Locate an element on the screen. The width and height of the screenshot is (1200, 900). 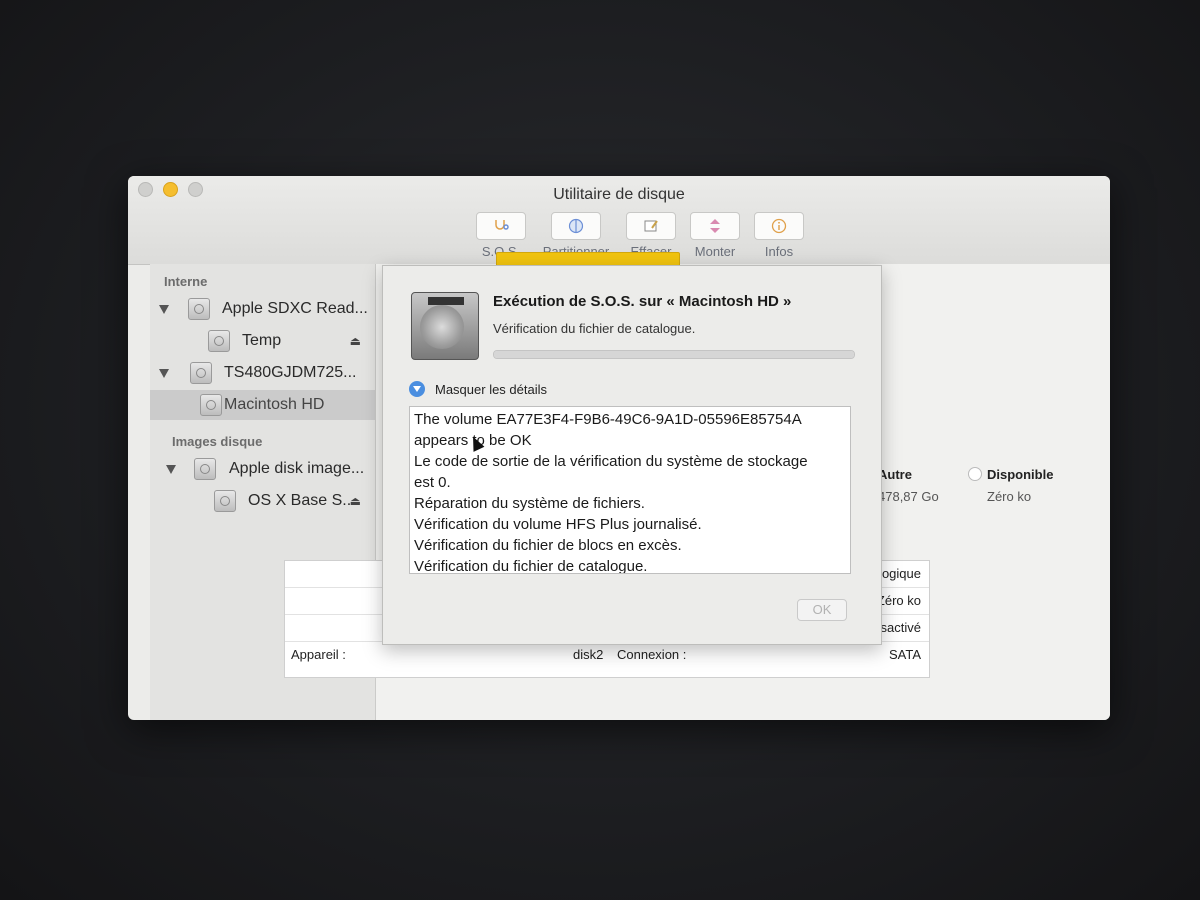
legend-available-label: Disponible is located at coordinates (1020, 474).